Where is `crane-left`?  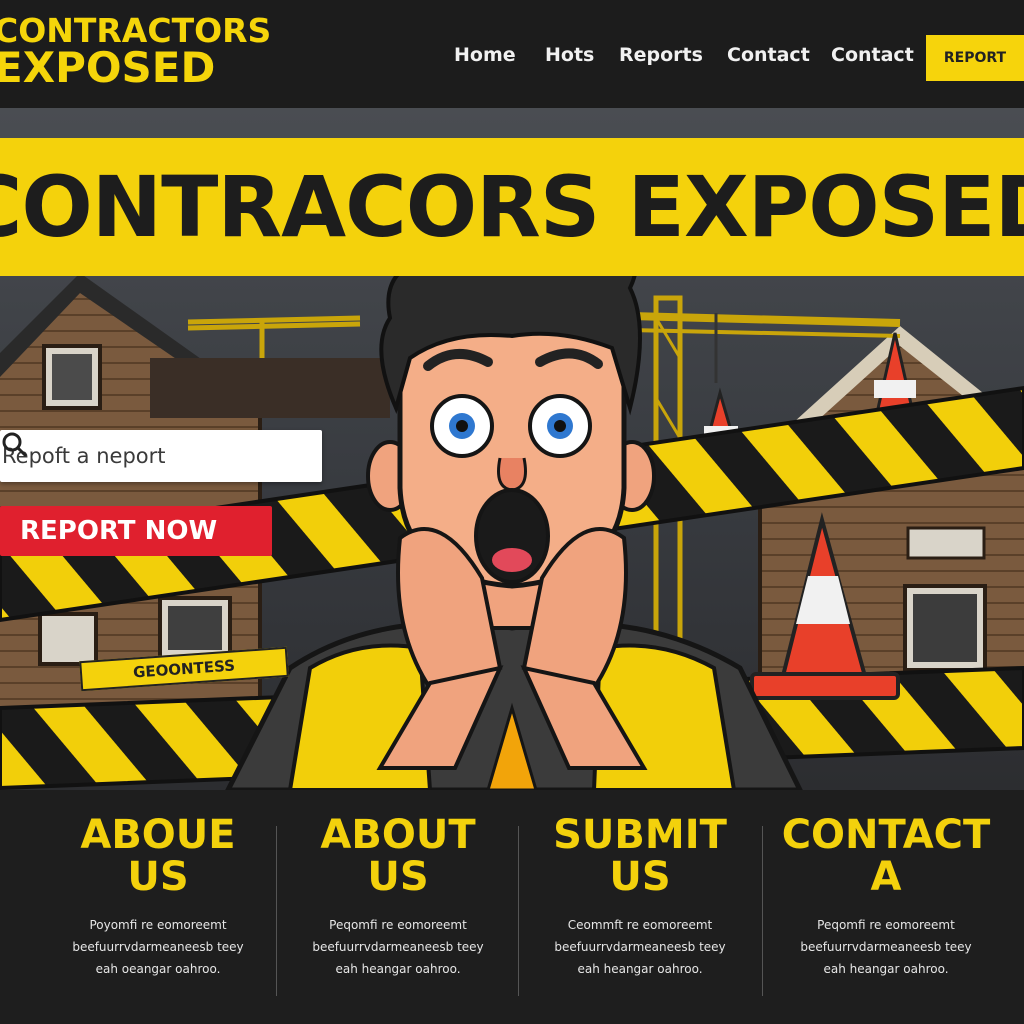
crane-left is located at coordinates (274, 336).